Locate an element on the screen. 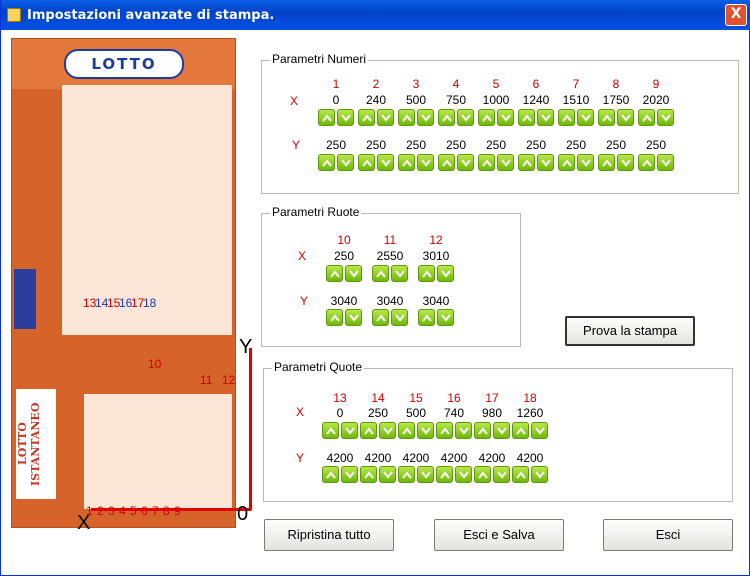  ruote-index-1: 10 is located at coordinates (344, 240).